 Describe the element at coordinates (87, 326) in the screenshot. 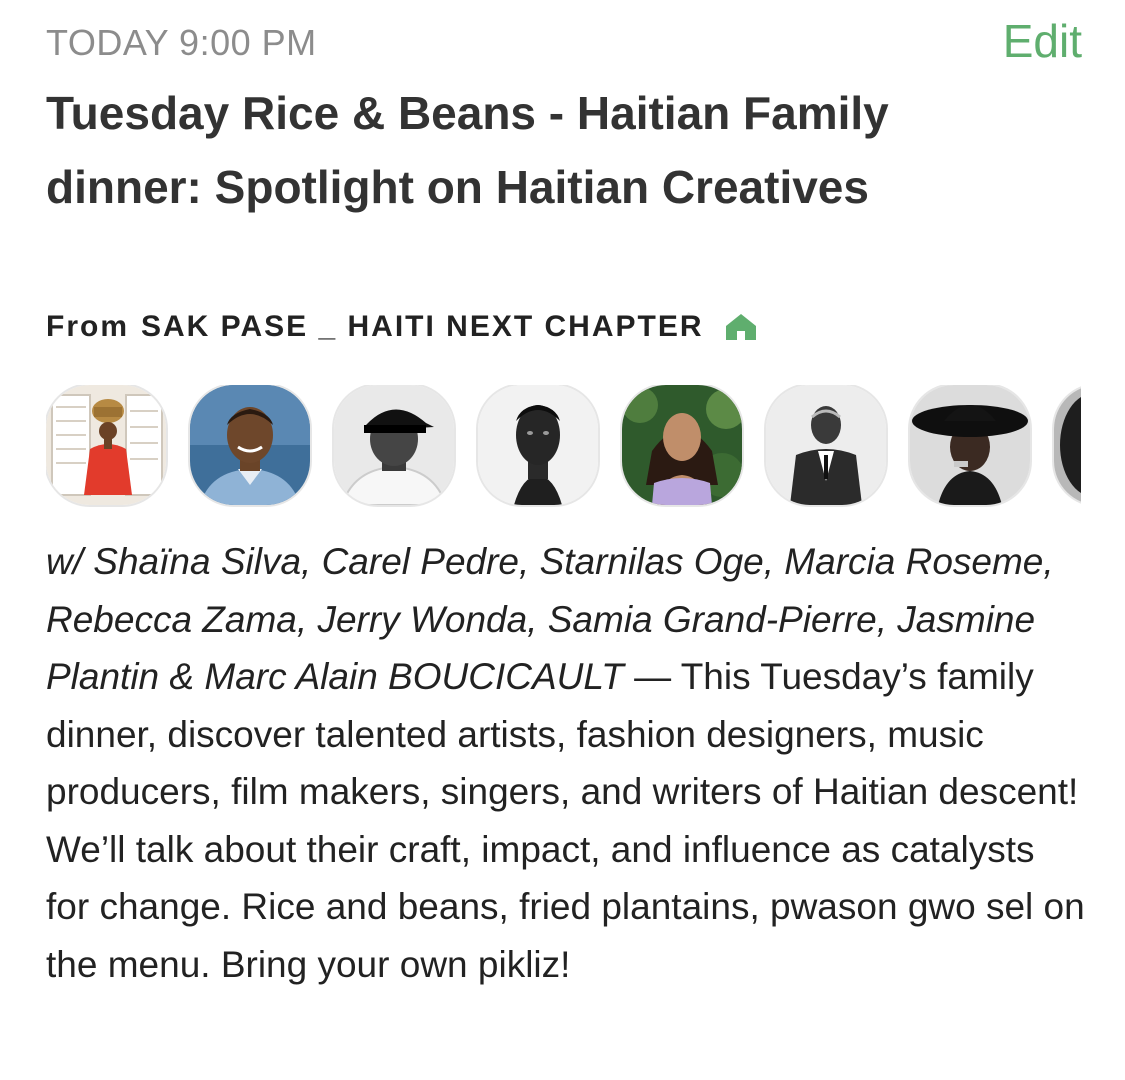

I see `from-label: From` at that location.